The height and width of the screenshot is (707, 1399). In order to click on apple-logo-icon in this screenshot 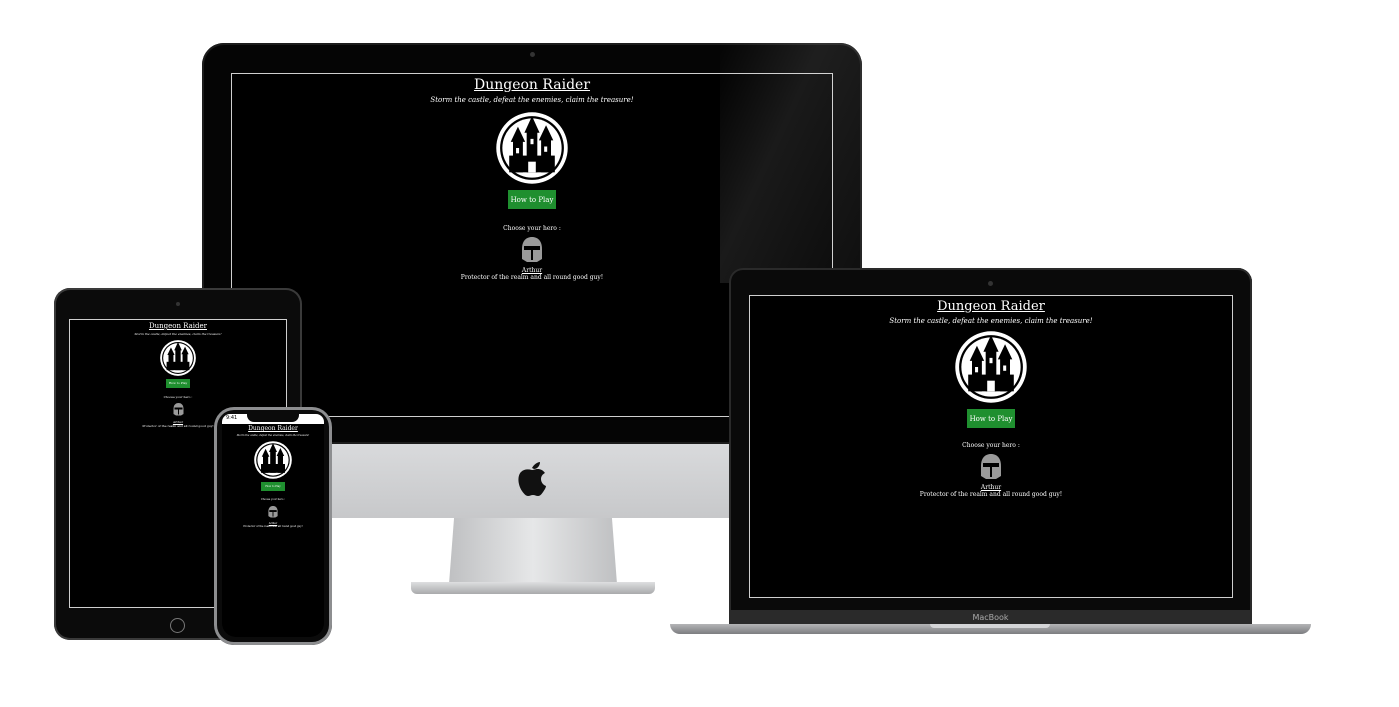, I will do `click(532, 480)`.